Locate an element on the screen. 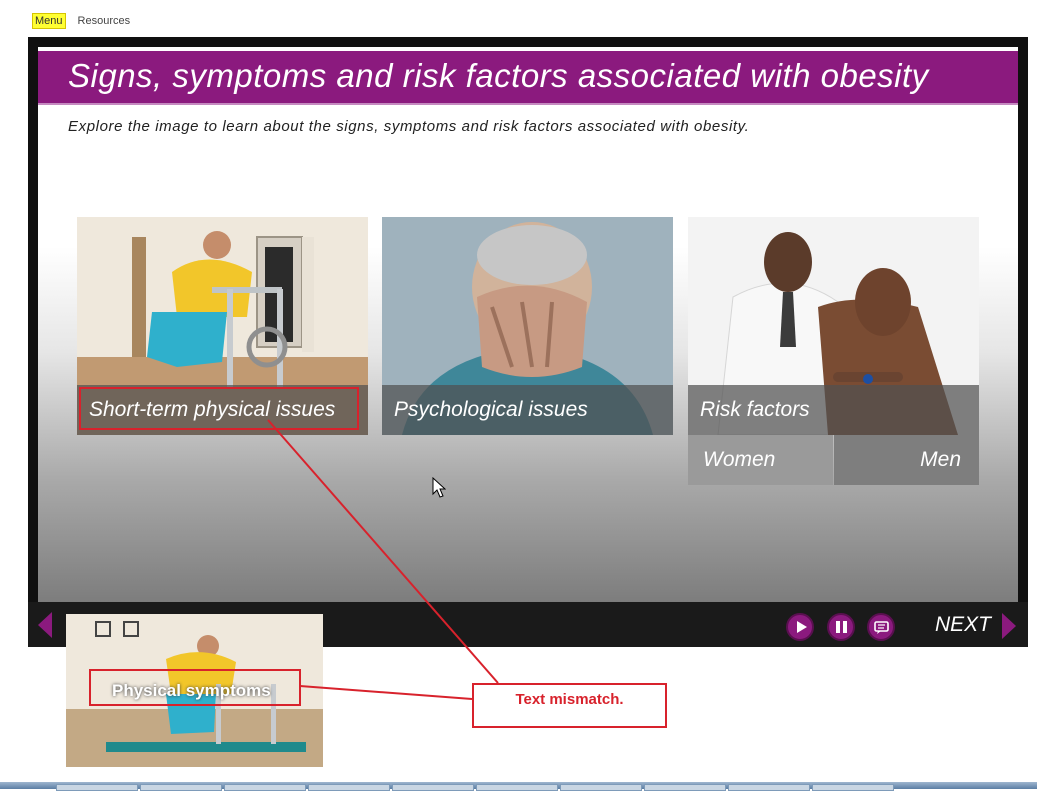 This screenshot has width=1037, height=791. next-arrow-icon is located at coordinates (1009, 626).